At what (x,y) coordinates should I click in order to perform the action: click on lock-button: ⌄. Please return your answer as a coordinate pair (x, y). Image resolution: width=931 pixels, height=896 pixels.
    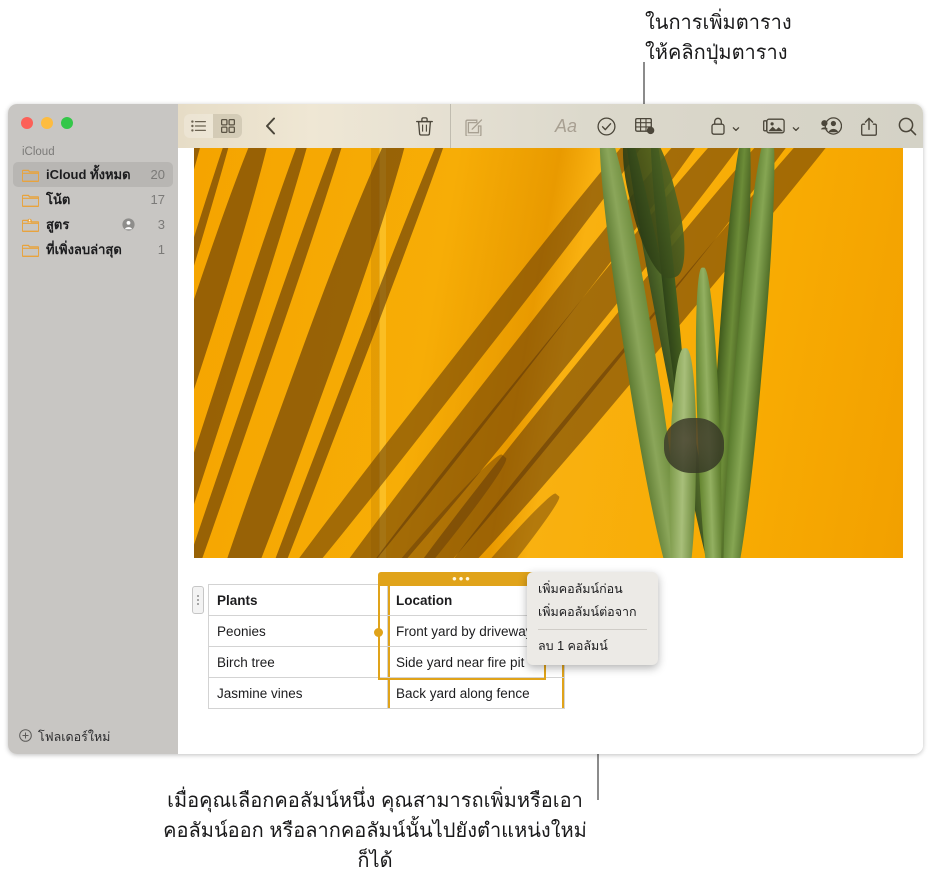
    Looking at the image, I should click on (727, 126).